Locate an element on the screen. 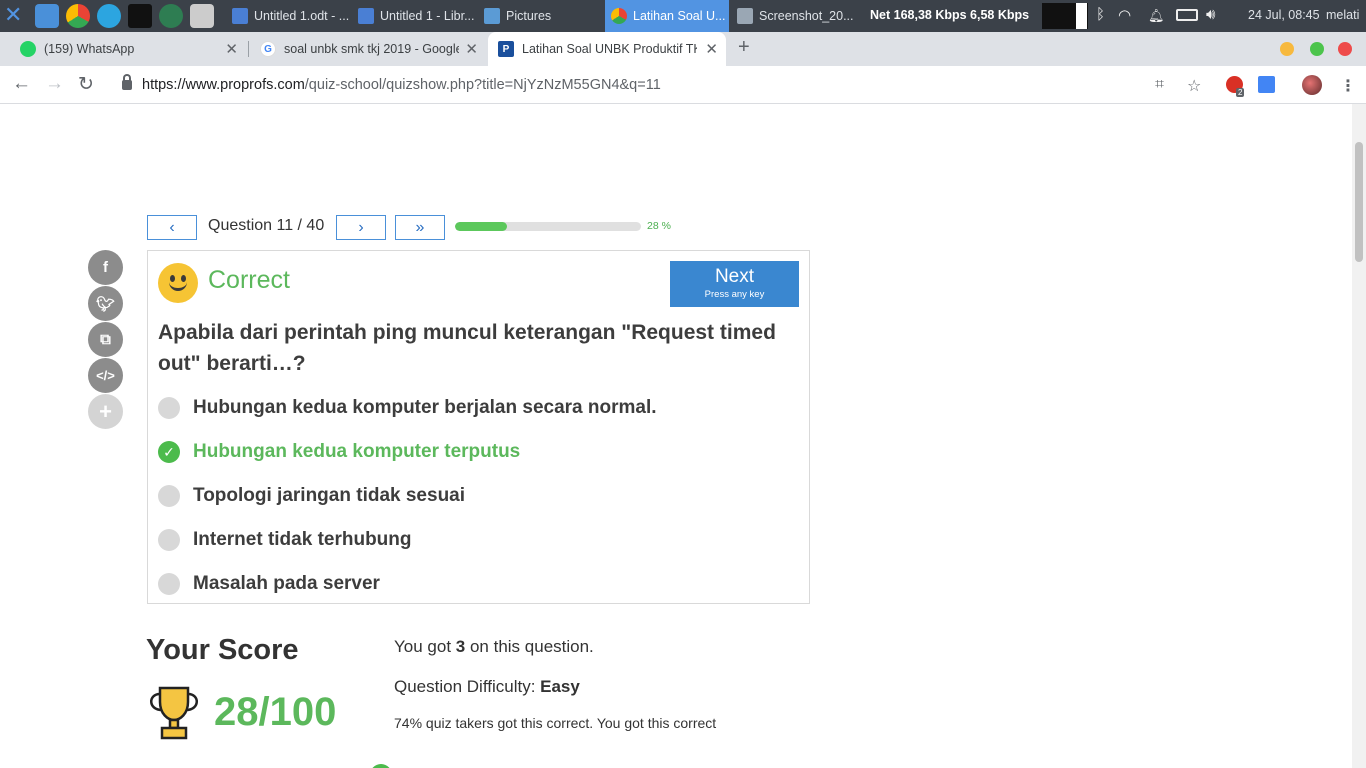 This screenshot has height=768, width=1366. clock: 24 Jul, 08:45 is located at coordinates (1284, 15).